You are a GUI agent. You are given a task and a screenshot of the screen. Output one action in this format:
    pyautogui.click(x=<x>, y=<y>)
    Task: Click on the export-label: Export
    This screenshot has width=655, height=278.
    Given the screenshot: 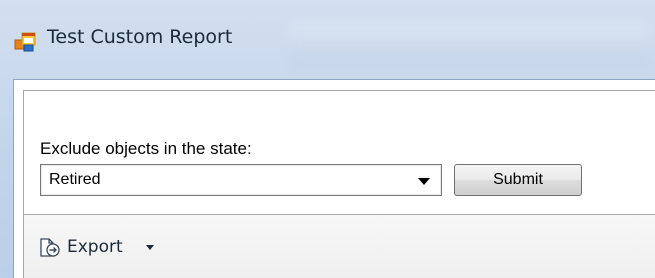 What is the action you would take?
    pyautogui.click(x=95, y=247)
    